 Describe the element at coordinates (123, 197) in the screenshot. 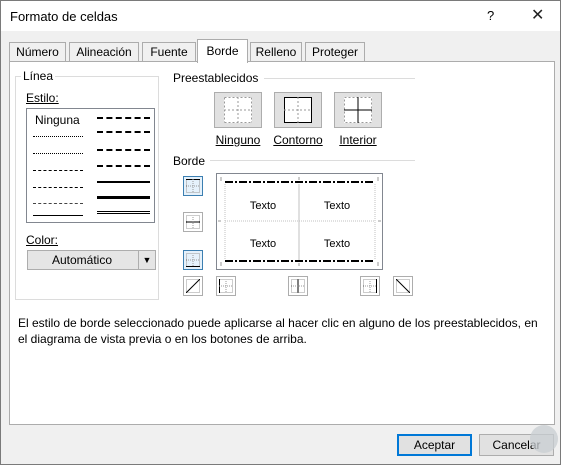

I see `line-style-thick` at that location.